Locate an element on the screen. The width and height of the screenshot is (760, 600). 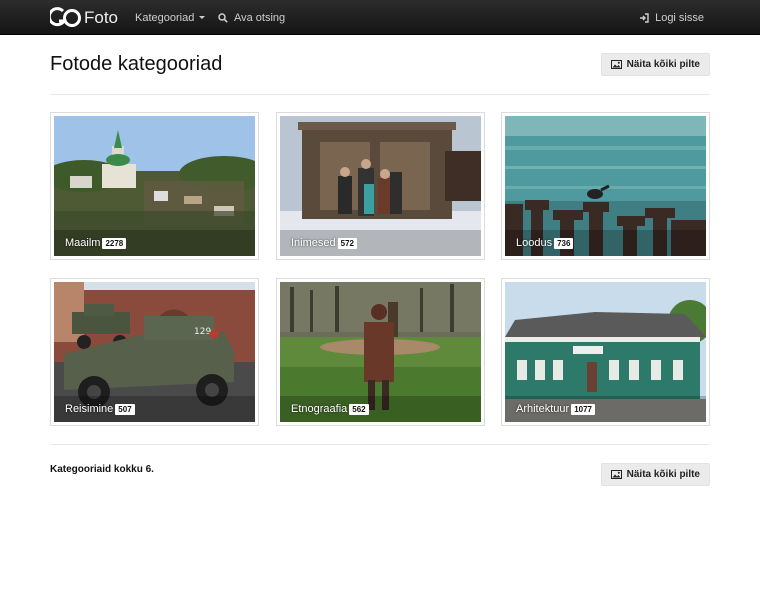
card-caption: Arhitektuur 1077 is located at coordinates (605, 409).